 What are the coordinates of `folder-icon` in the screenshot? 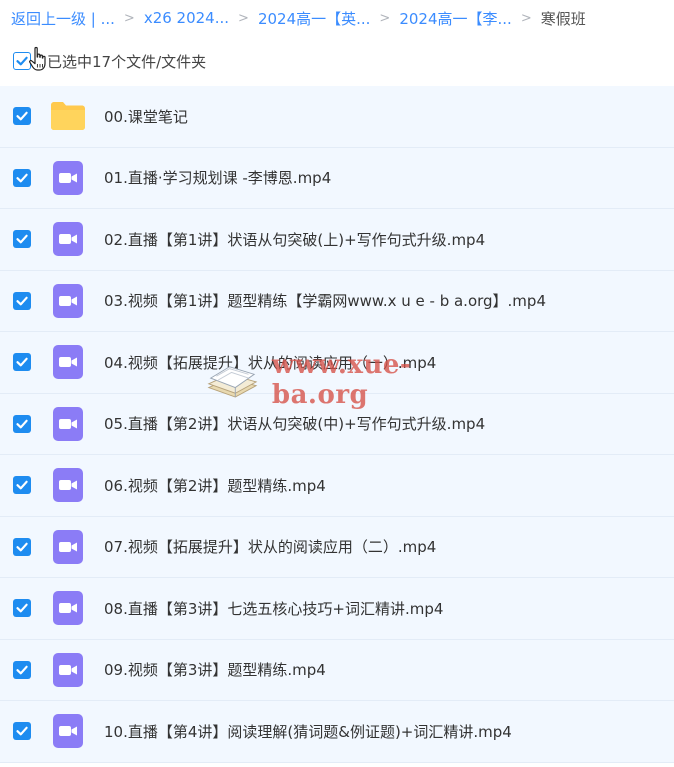 It's located at (68, 116).